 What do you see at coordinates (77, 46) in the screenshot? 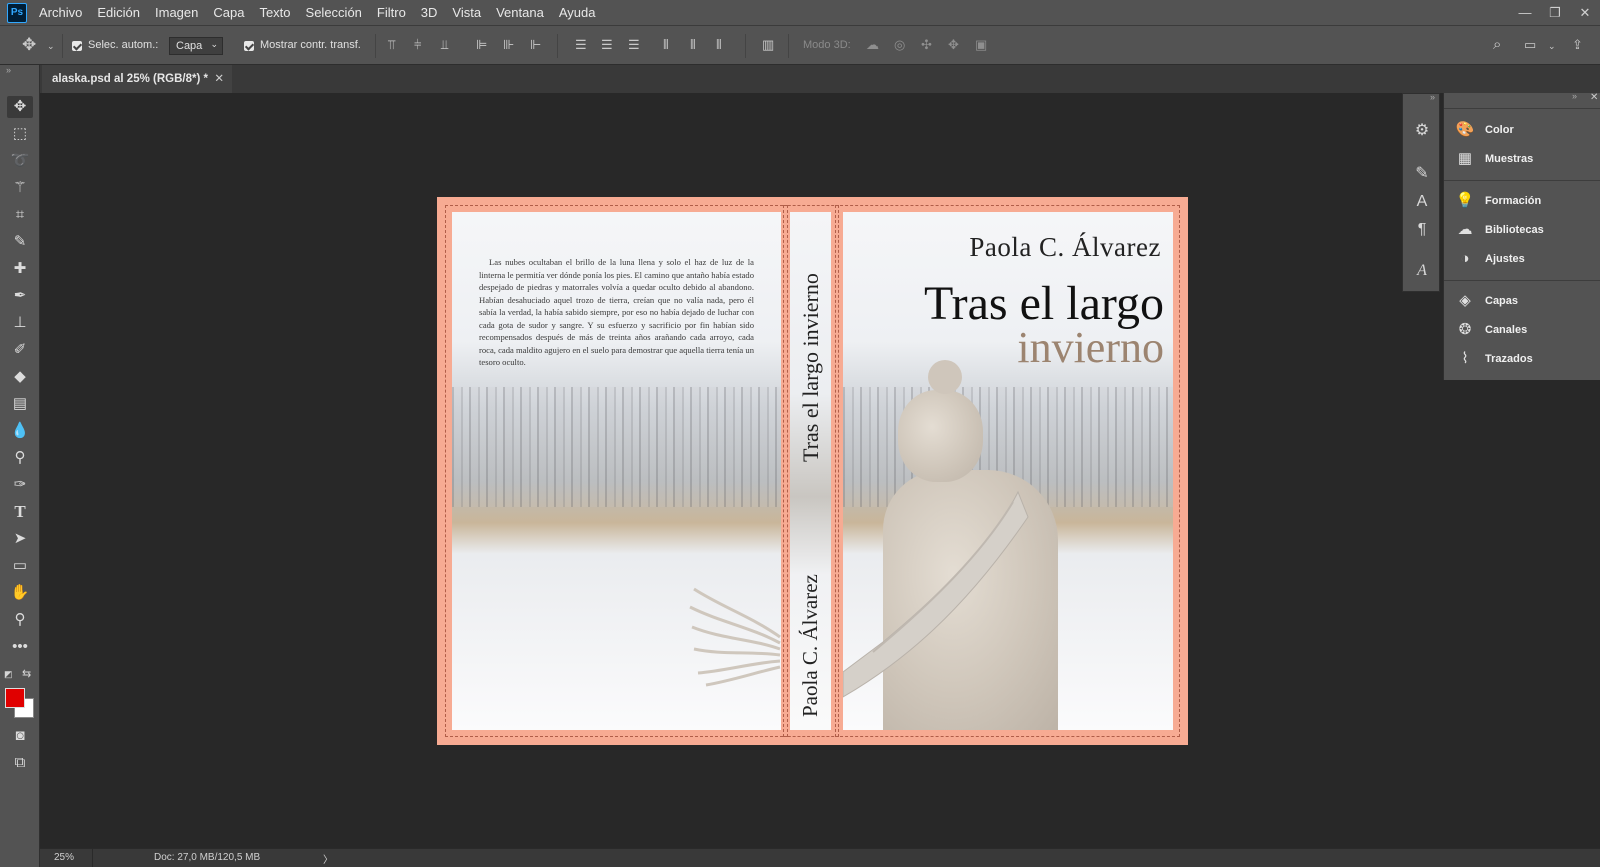
I see `auto-select-checkbox` at bounding box center [77, 46].